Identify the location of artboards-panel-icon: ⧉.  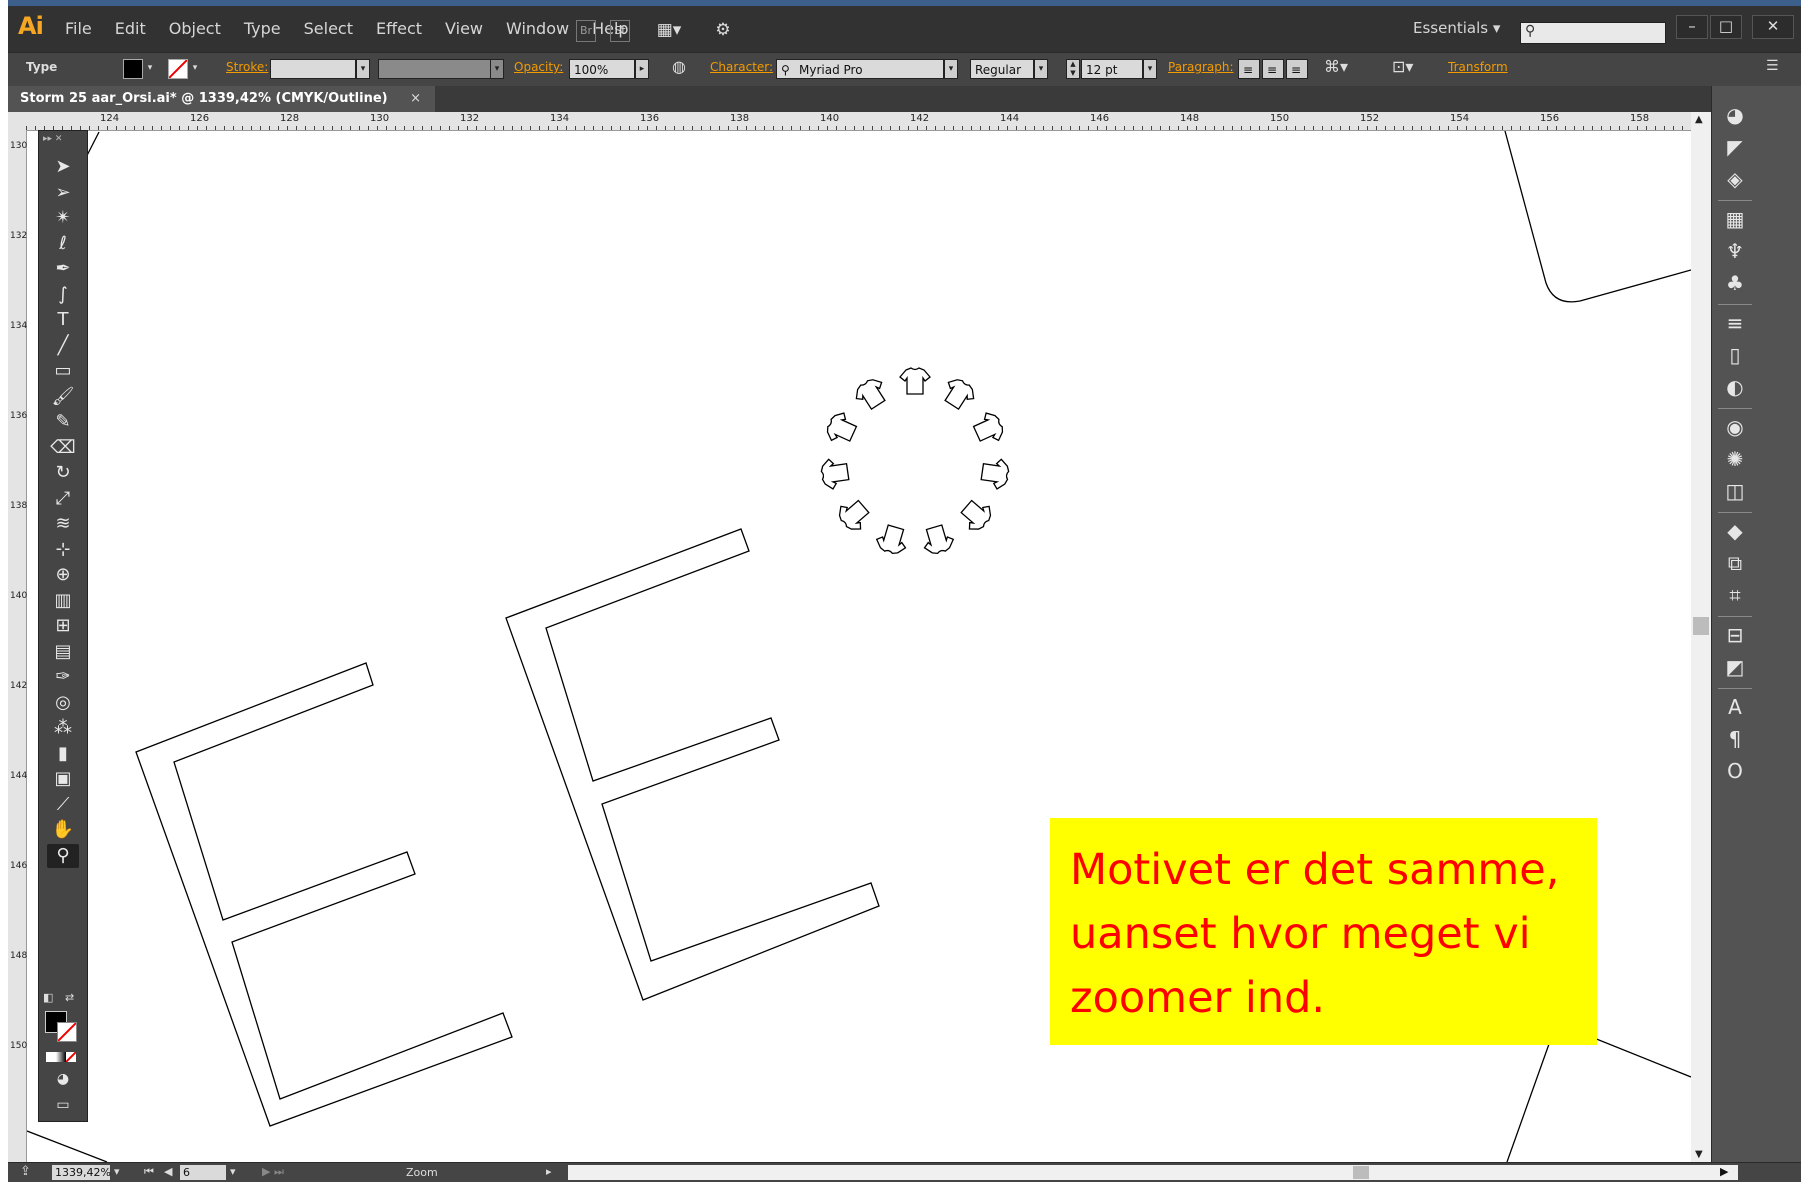
(1735, 563).